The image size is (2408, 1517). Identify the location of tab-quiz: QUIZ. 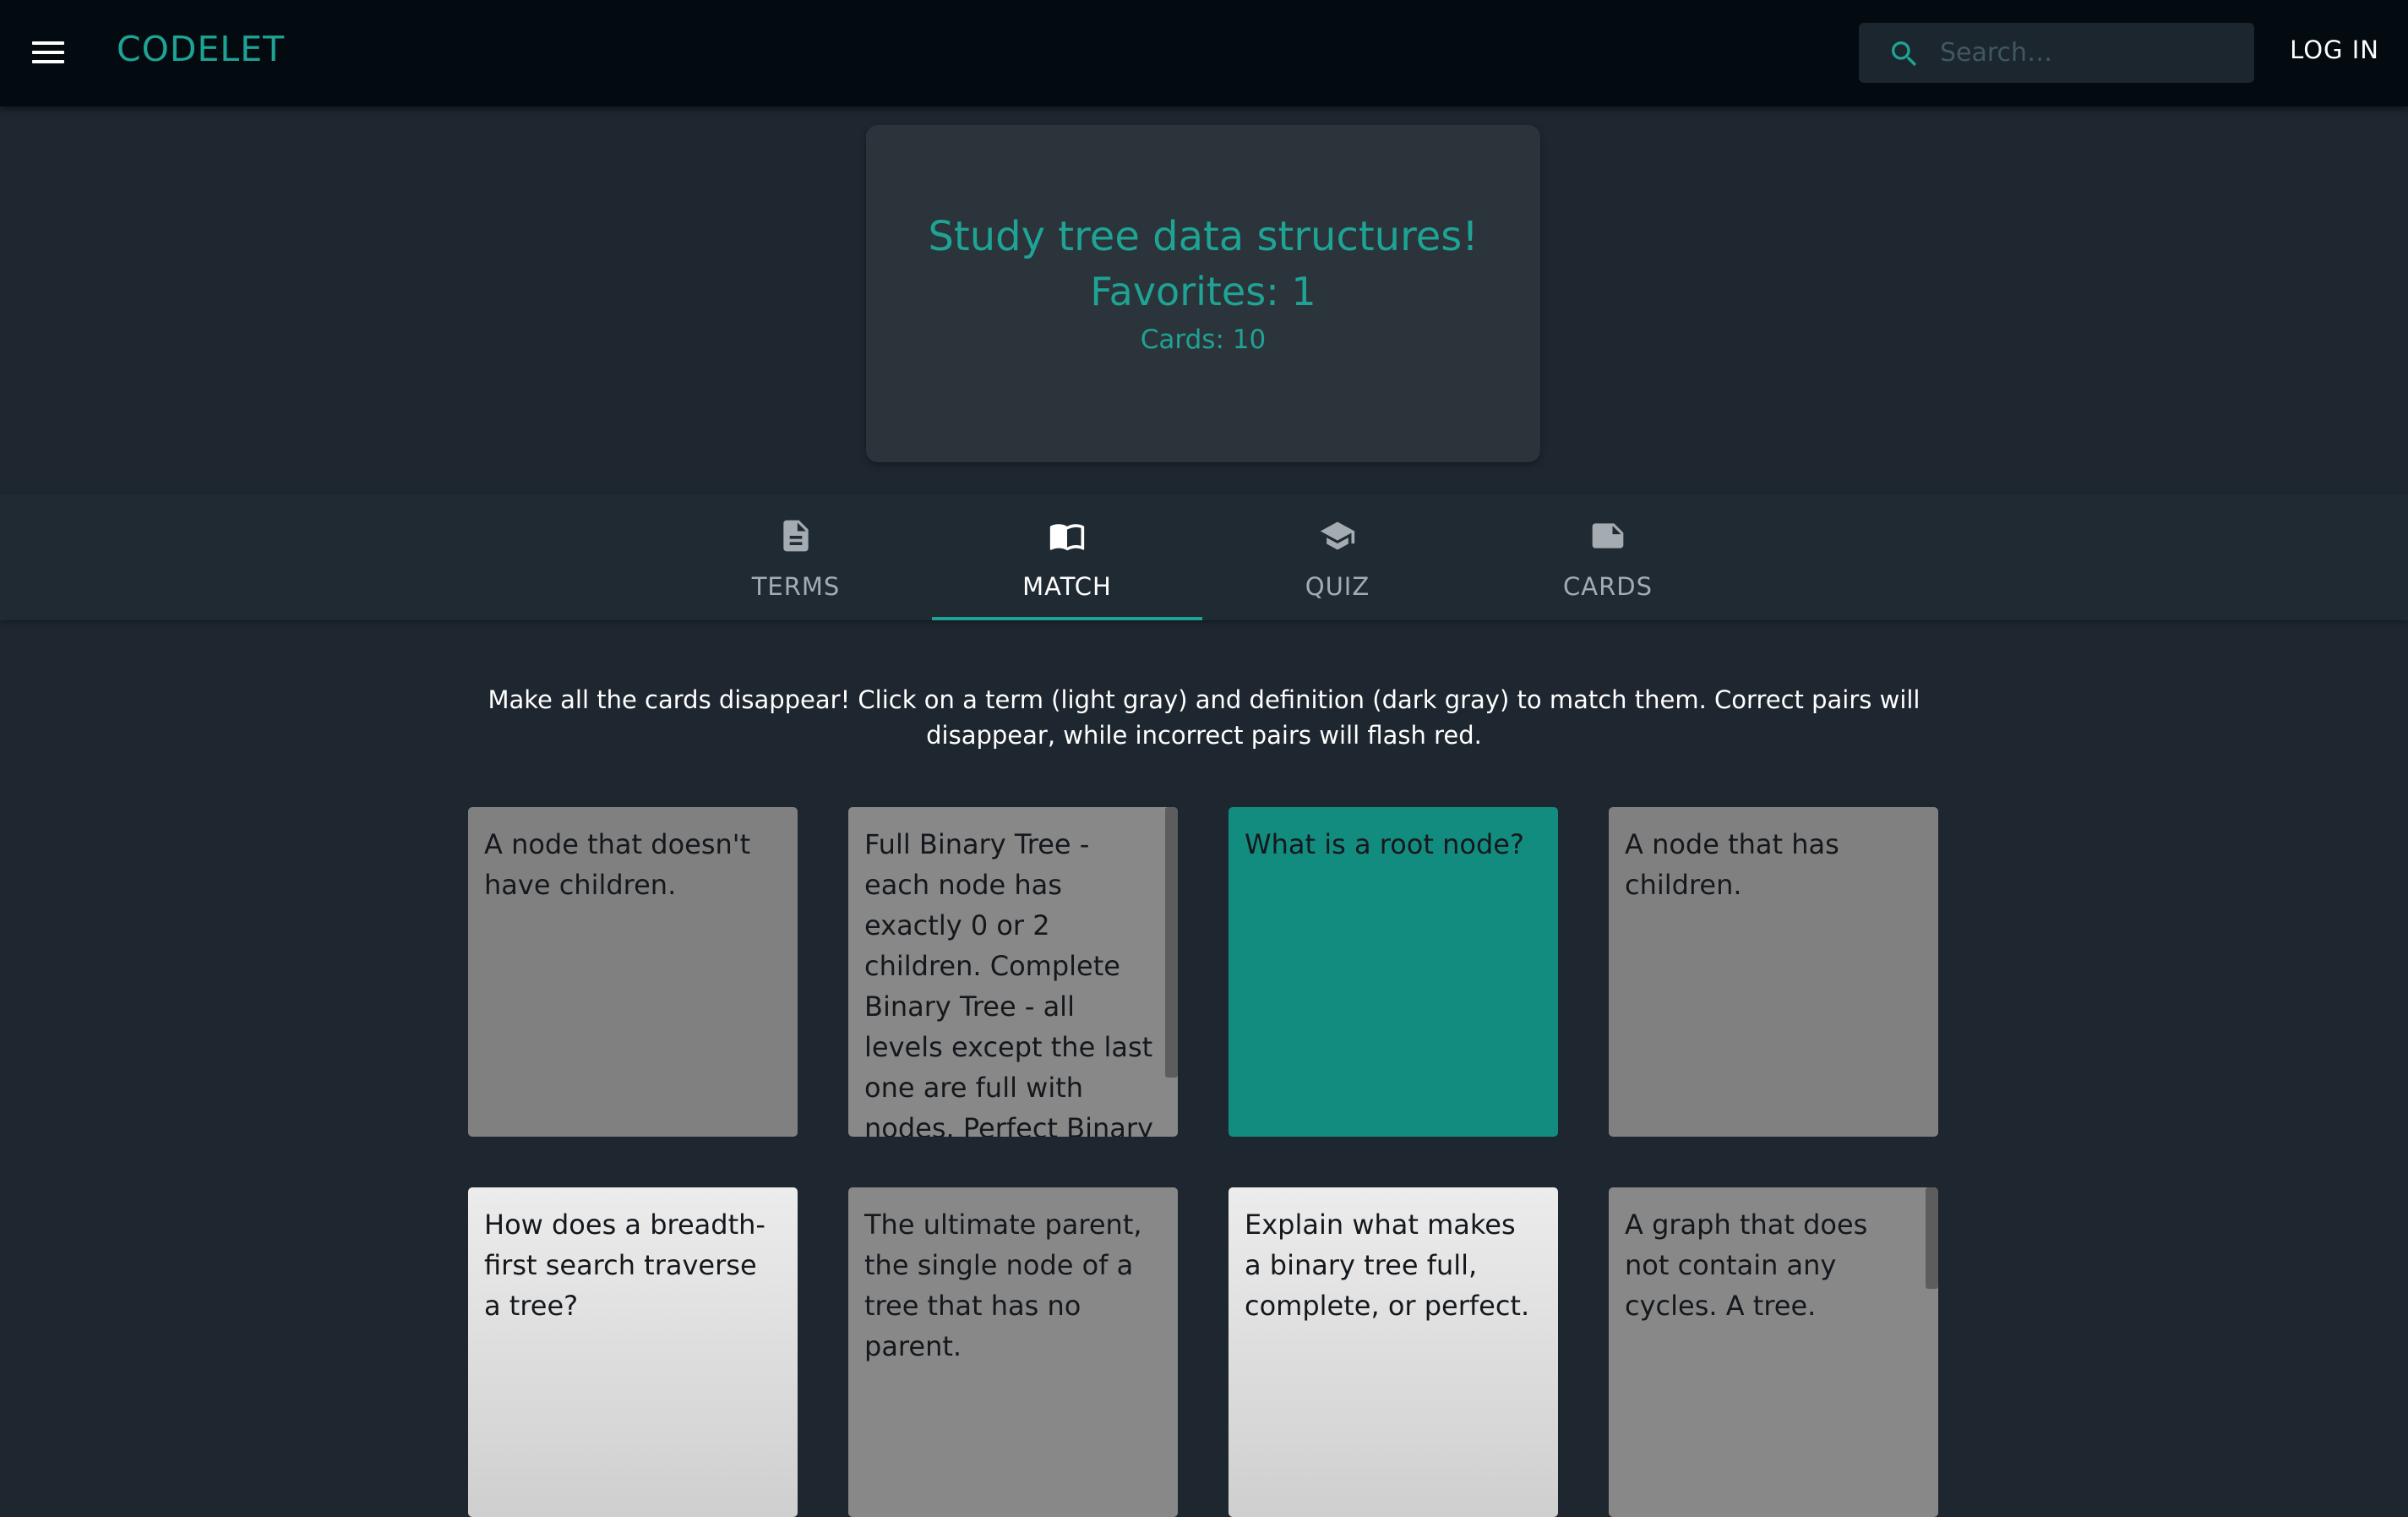
(1337, 557).